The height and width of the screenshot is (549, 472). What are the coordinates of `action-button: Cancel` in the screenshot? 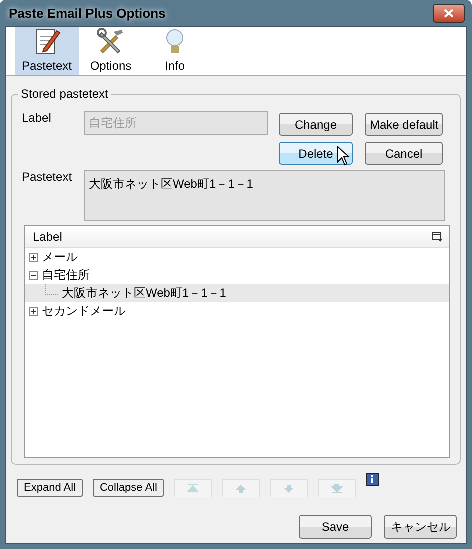 It's located at (404, 153).